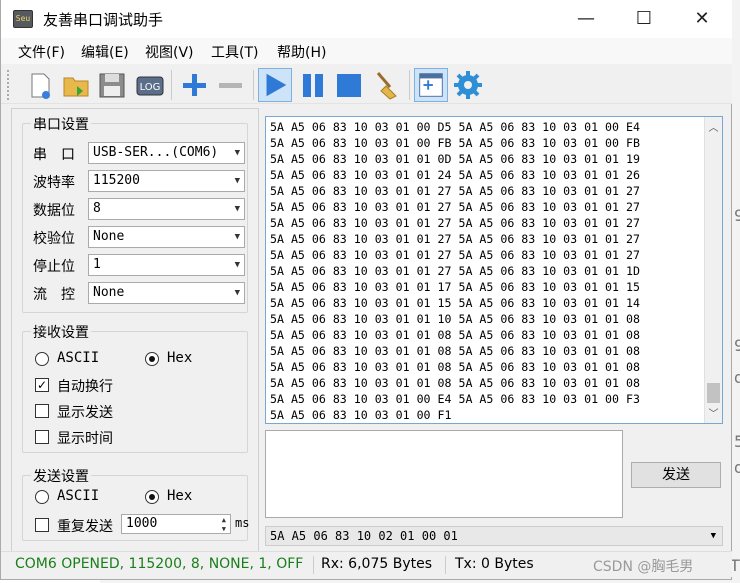 Image resolution: width=740 pixels, height=583 pixels. I want to click on send-hex-radio, so click(152, 497).